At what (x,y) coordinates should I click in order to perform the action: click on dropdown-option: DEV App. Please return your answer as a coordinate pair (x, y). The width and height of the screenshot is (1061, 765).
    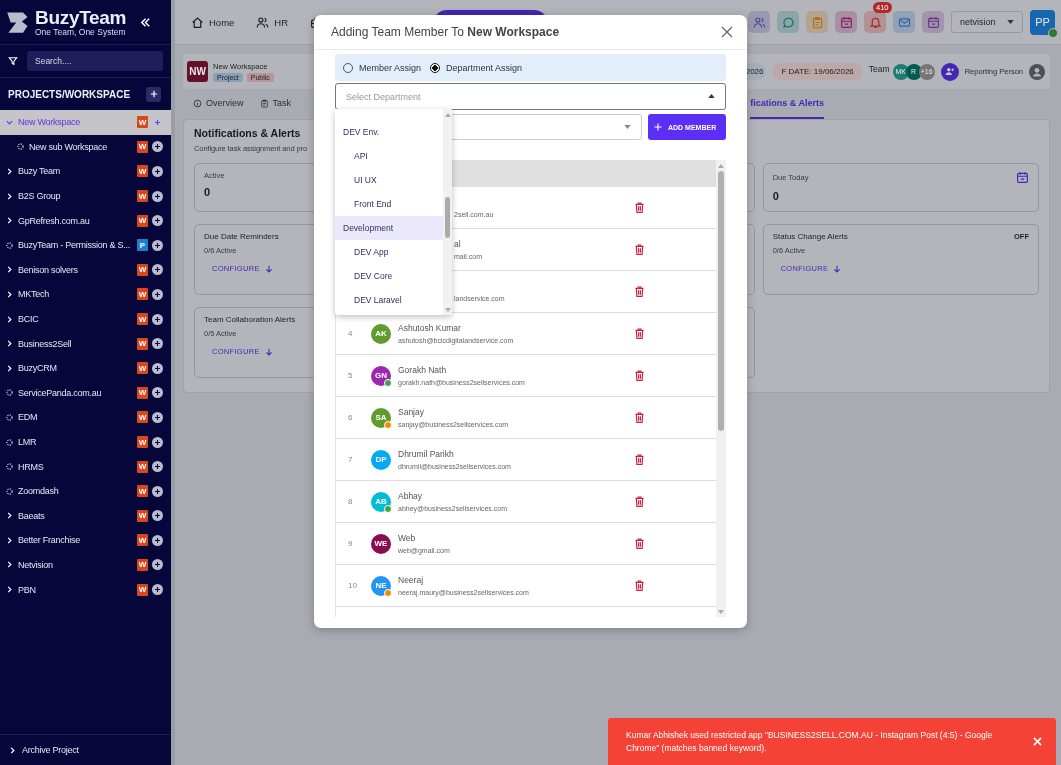
    Looking at the image, I should click on (389, 252).